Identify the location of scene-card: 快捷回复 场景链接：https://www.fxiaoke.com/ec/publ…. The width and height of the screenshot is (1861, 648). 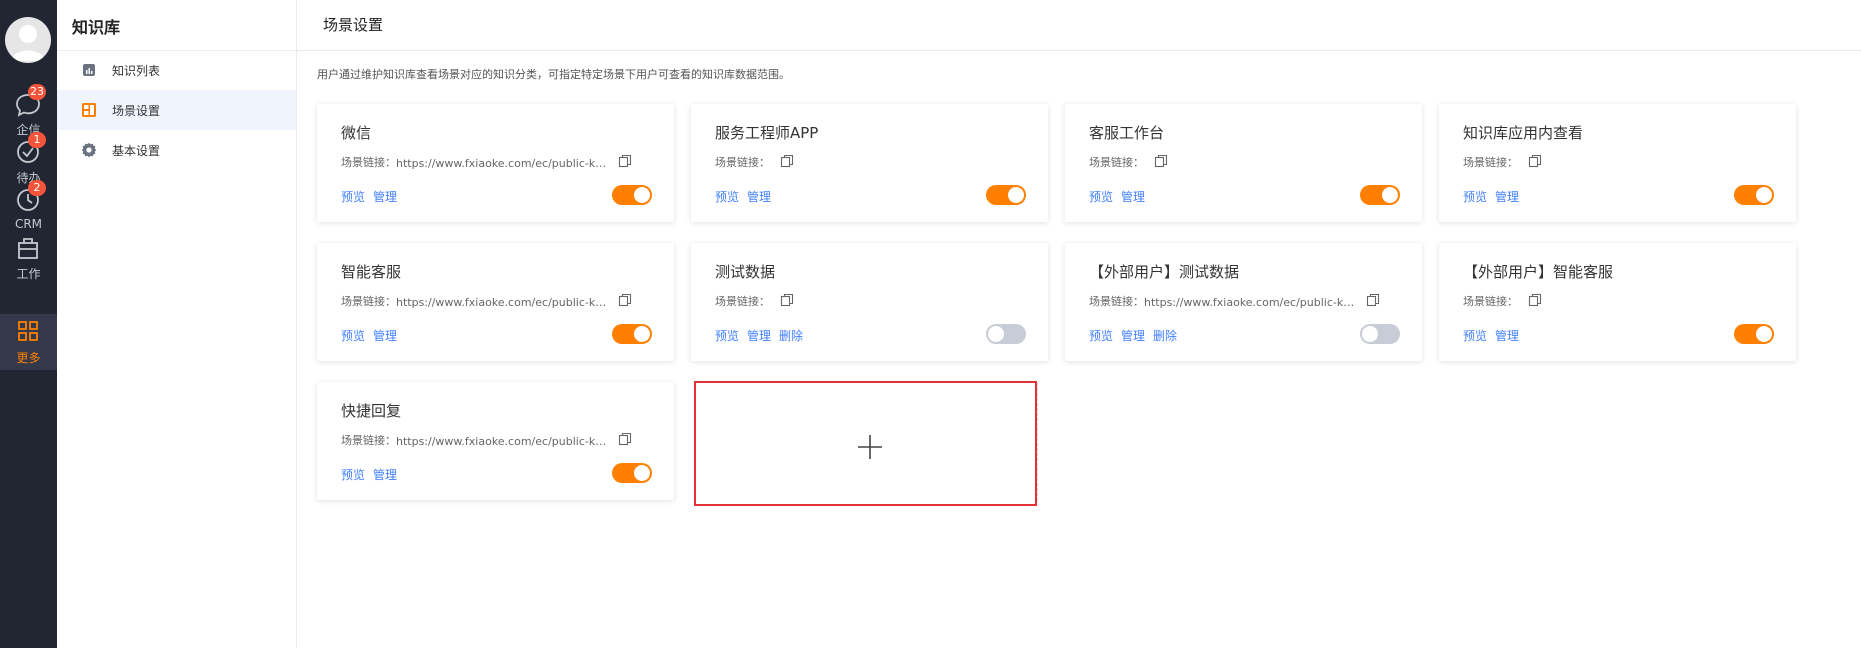
(495, 441).